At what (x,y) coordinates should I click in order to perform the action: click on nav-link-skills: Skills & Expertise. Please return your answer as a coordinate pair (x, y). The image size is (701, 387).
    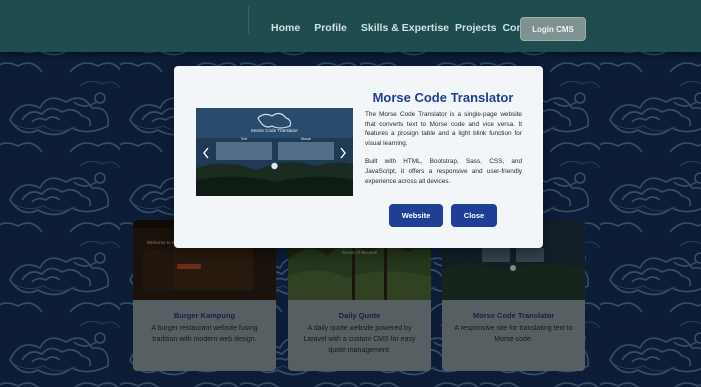
    Looking at the image, I should click on (405, 28).